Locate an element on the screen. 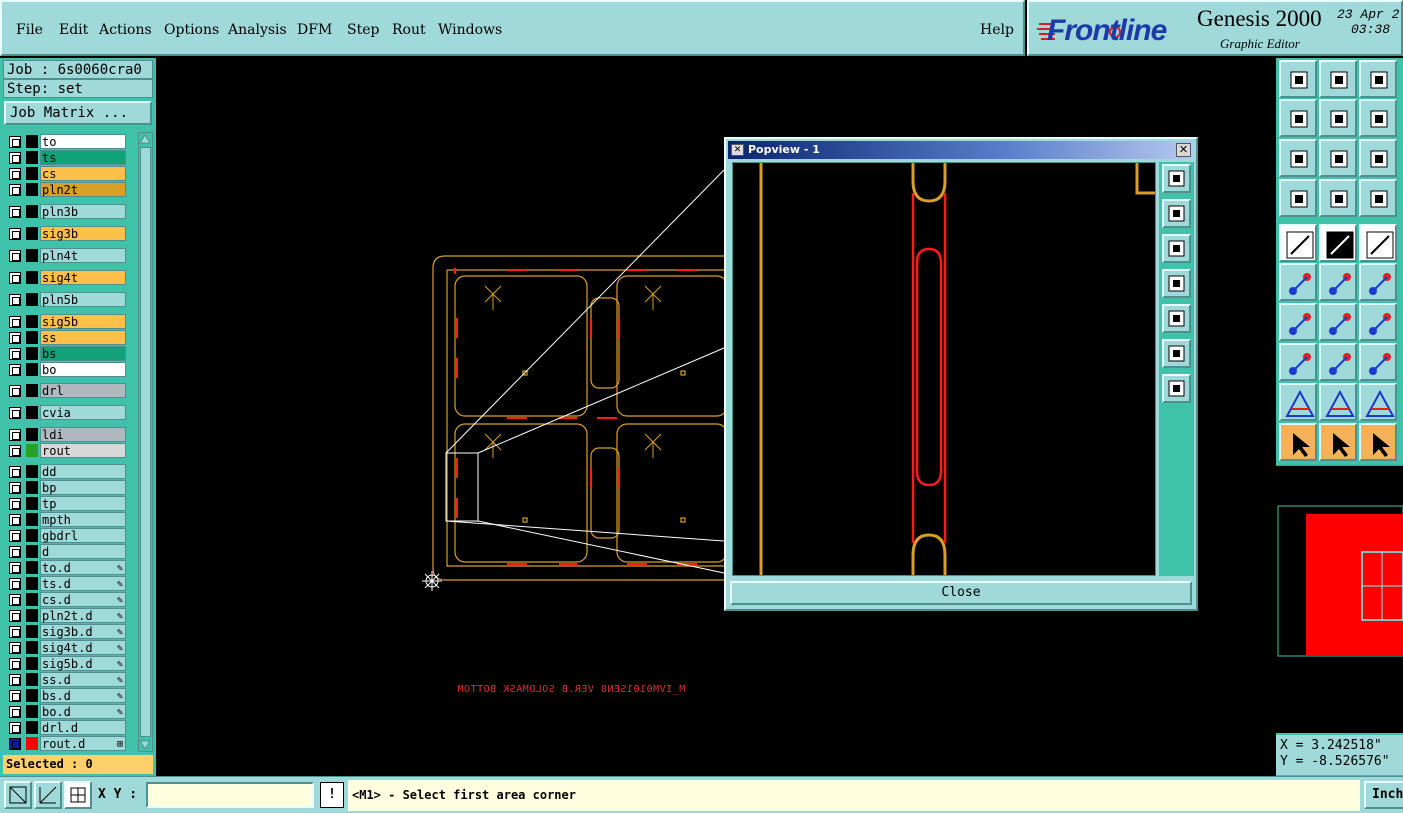  delete-point-tool-button is located at coordinates (1338, 282).